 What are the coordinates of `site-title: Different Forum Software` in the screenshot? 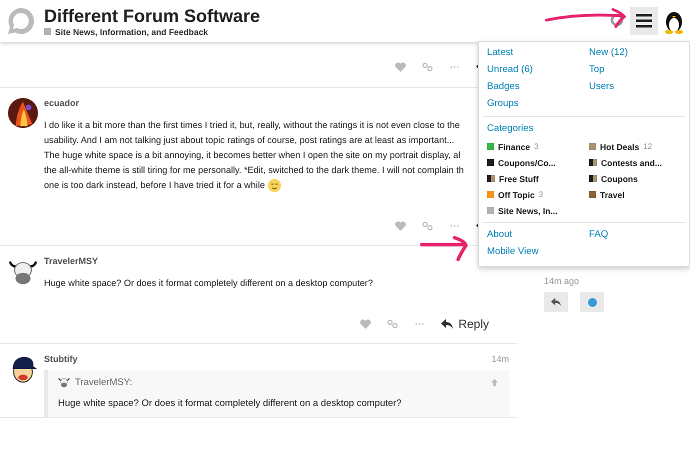 It's located at (327, 16).